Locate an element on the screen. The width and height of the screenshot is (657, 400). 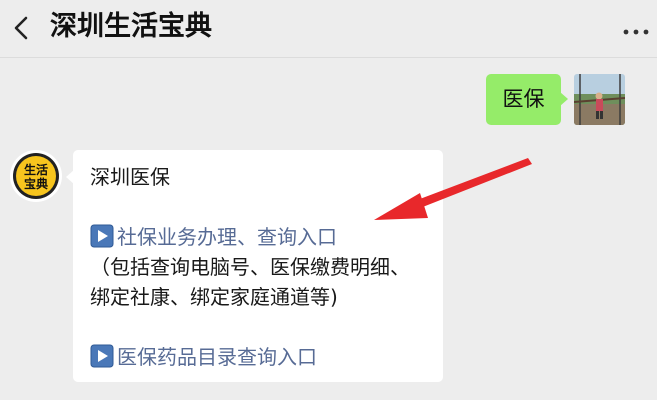
more-dots-icon is located at coordinates (636, 32).